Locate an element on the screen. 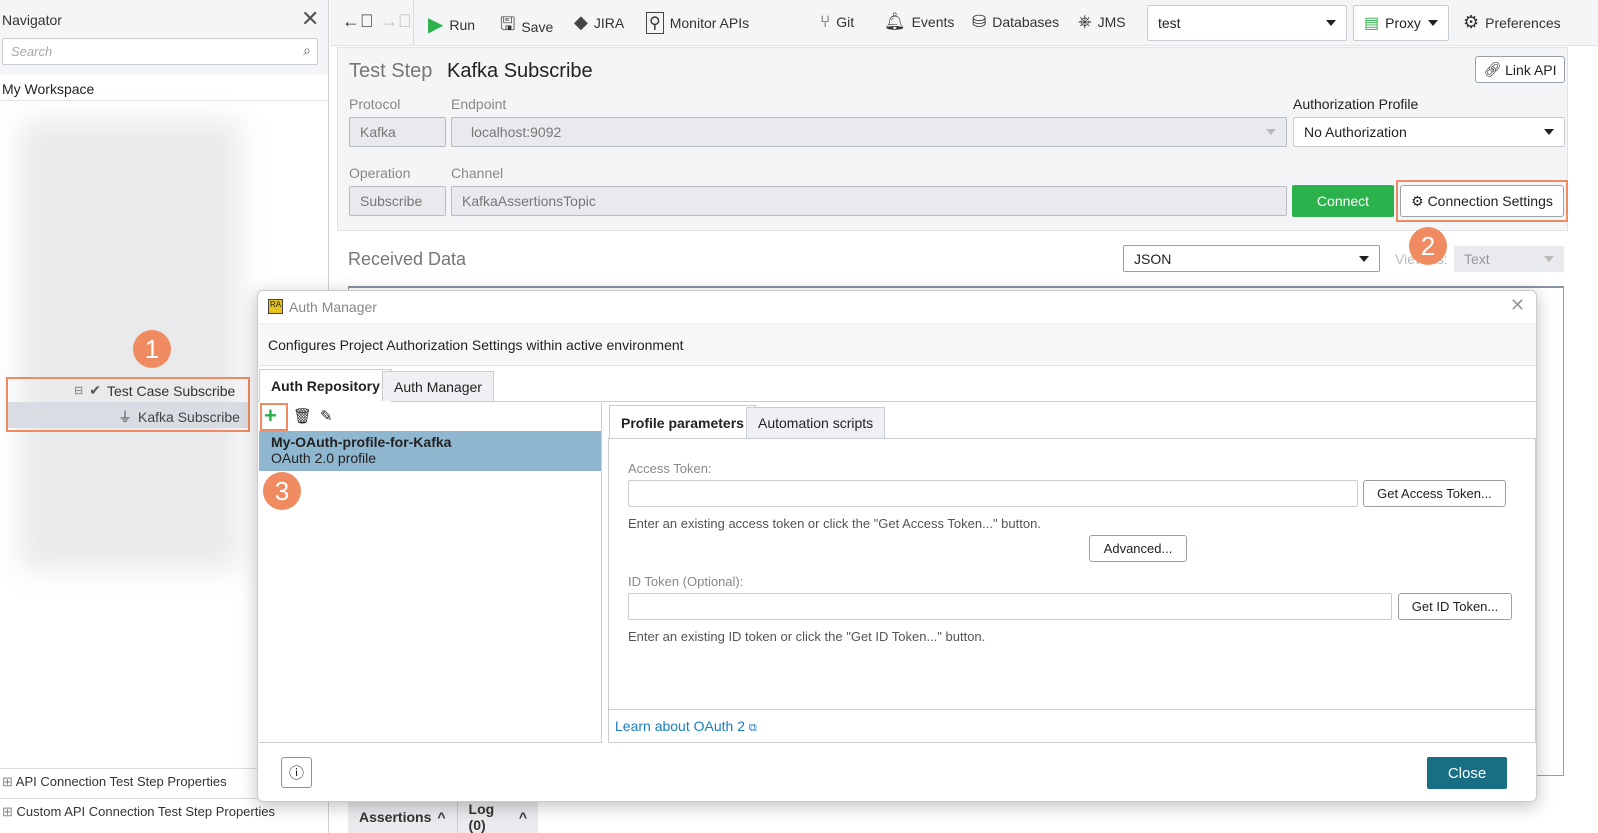  save-button: 🖫 Save is located at coordinates (526, 27).